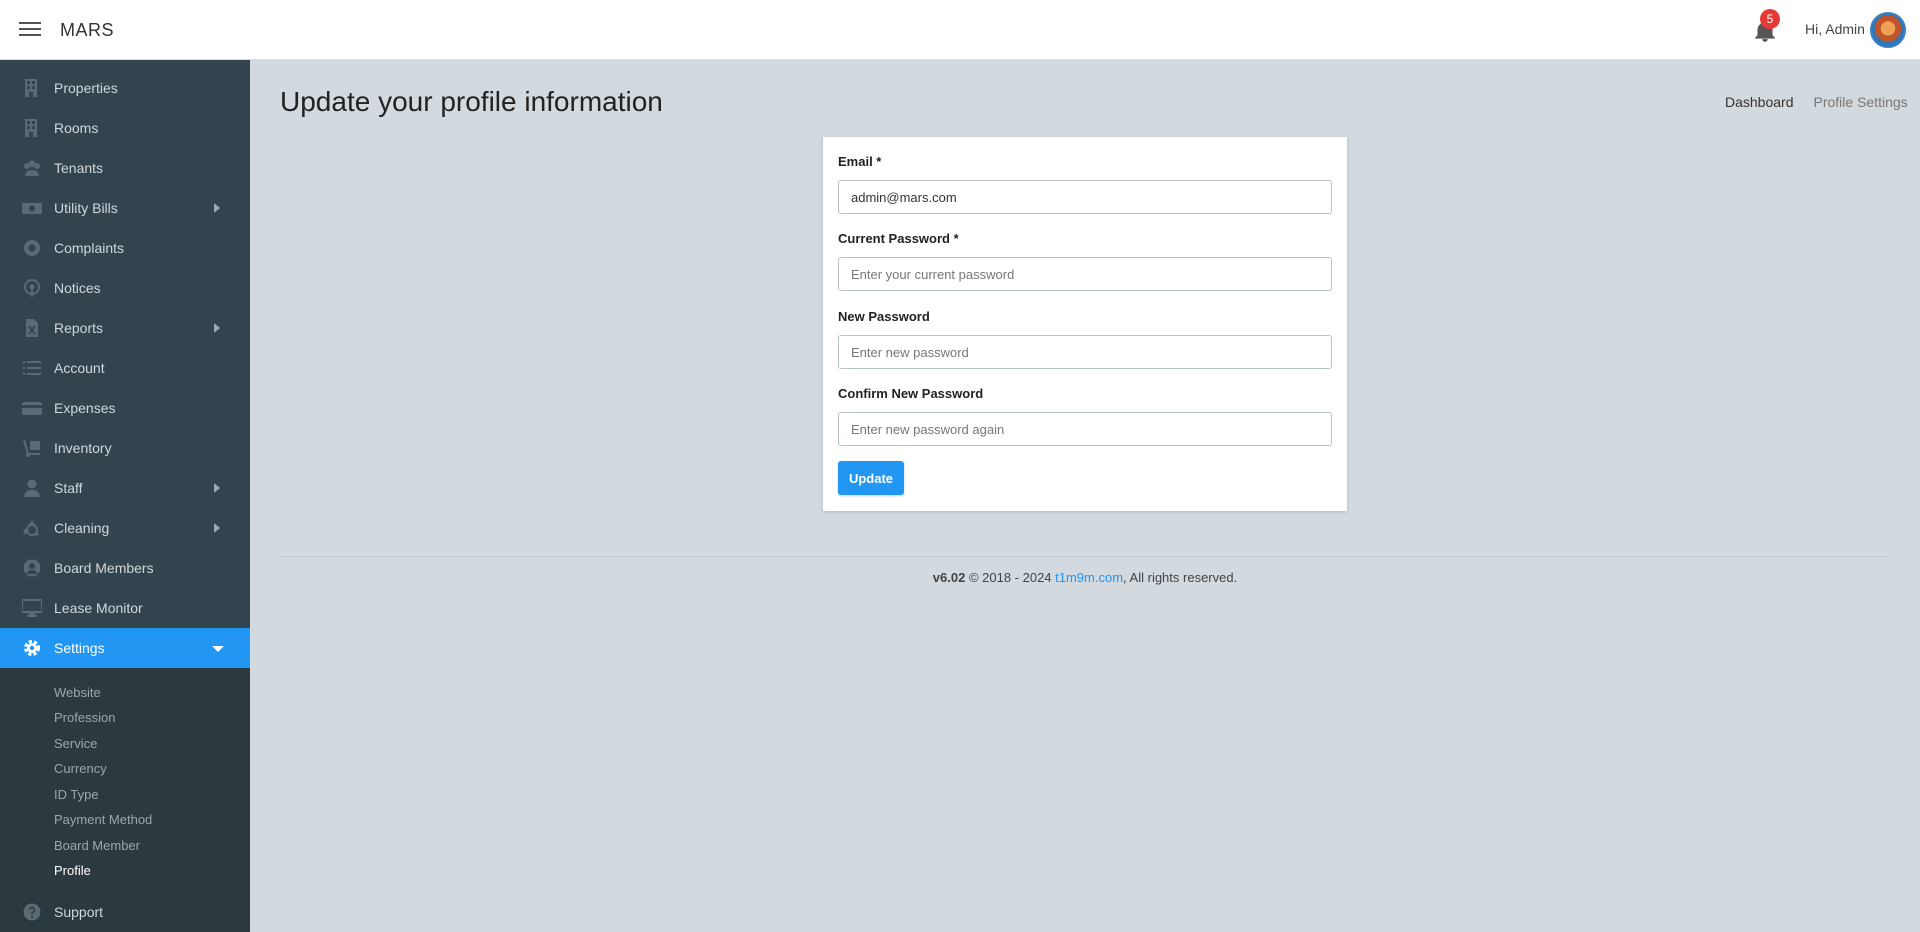 Image resolution: width=1920 pixels, height=932 pixels. What do you see at coordinates (125, 528) in the screenshot?
I see `sidebar-item-cleaning: Cleaning` at bounding box center [125, 528].